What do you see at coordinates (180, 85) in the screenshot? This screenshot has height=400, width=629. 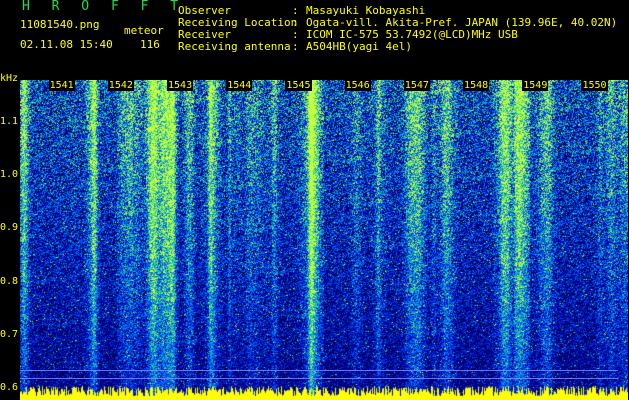 I see `x-tick-label: 1543` at bounding box center [180, 85].